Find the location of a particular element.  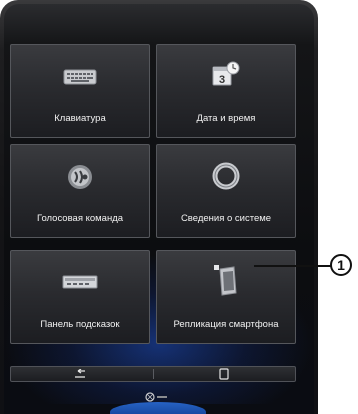

tile-keyboard-label: Клавиатура is located at coordinates (80, 118).